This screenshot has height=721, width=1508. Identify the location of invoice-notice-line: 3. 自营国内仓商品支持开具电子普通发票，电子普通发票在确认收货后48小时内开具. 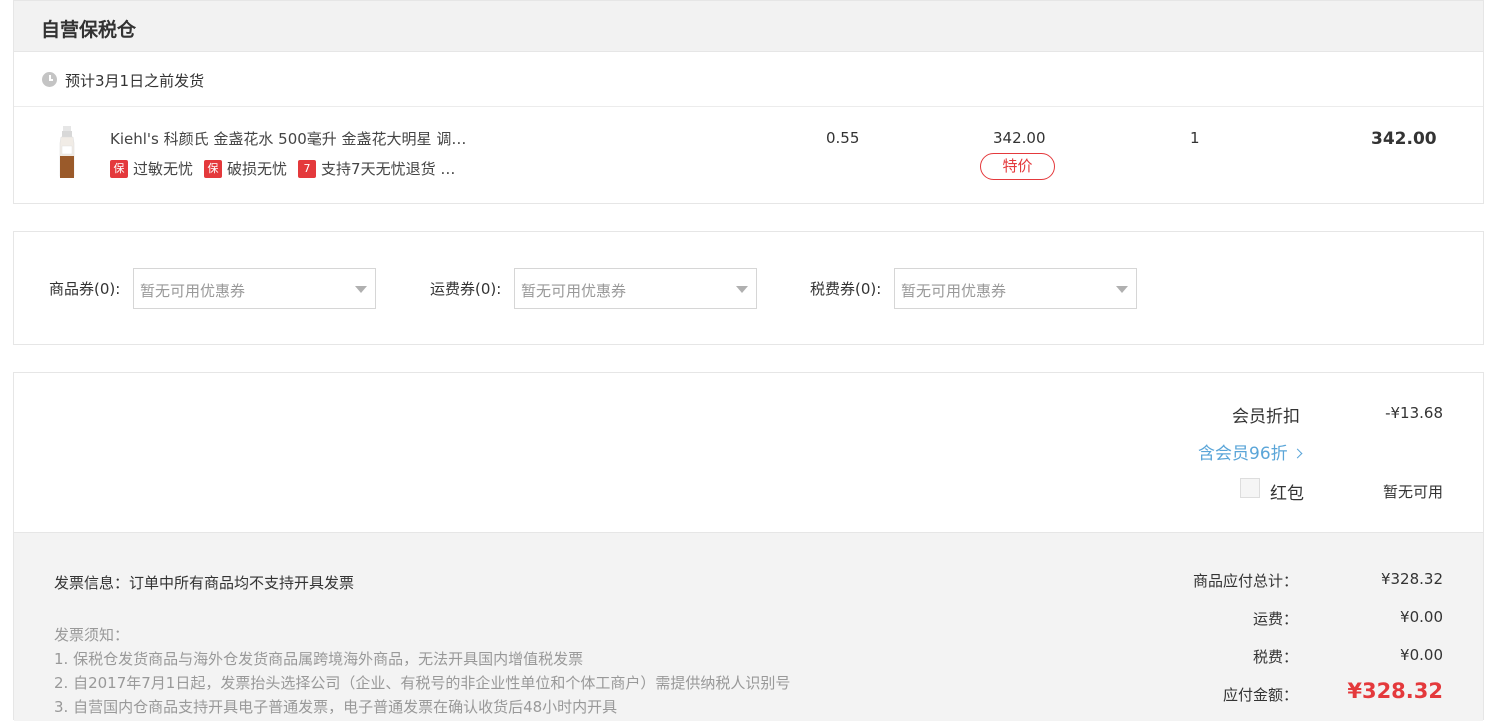
(336, 707).